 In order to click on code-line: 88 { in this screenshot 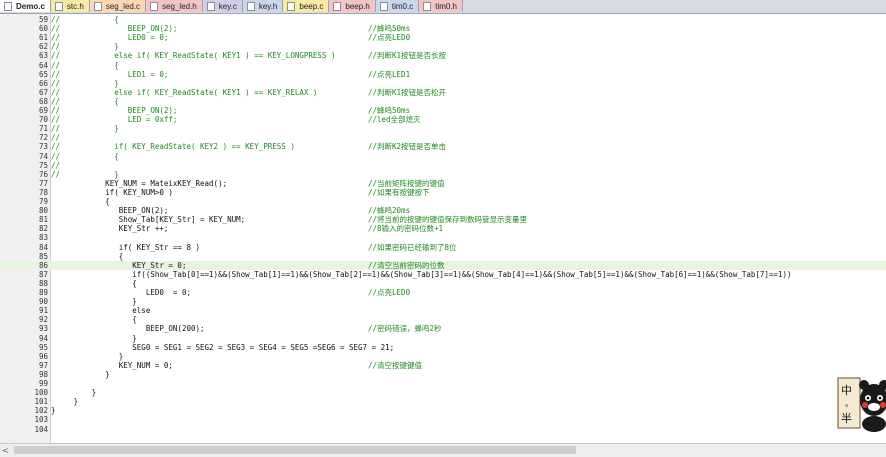, I will do `click(443, 283)`.